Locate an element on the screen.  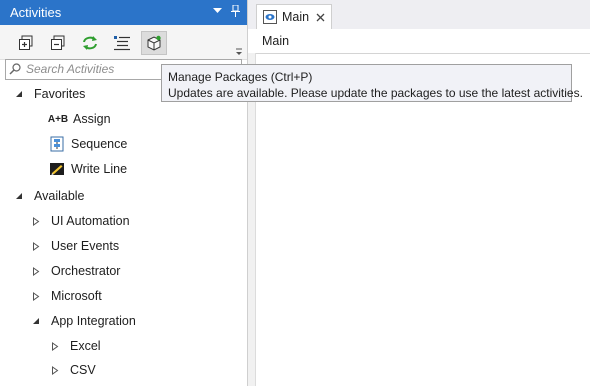
toolbar-overflow-icon is located at coordinates (239, 52).